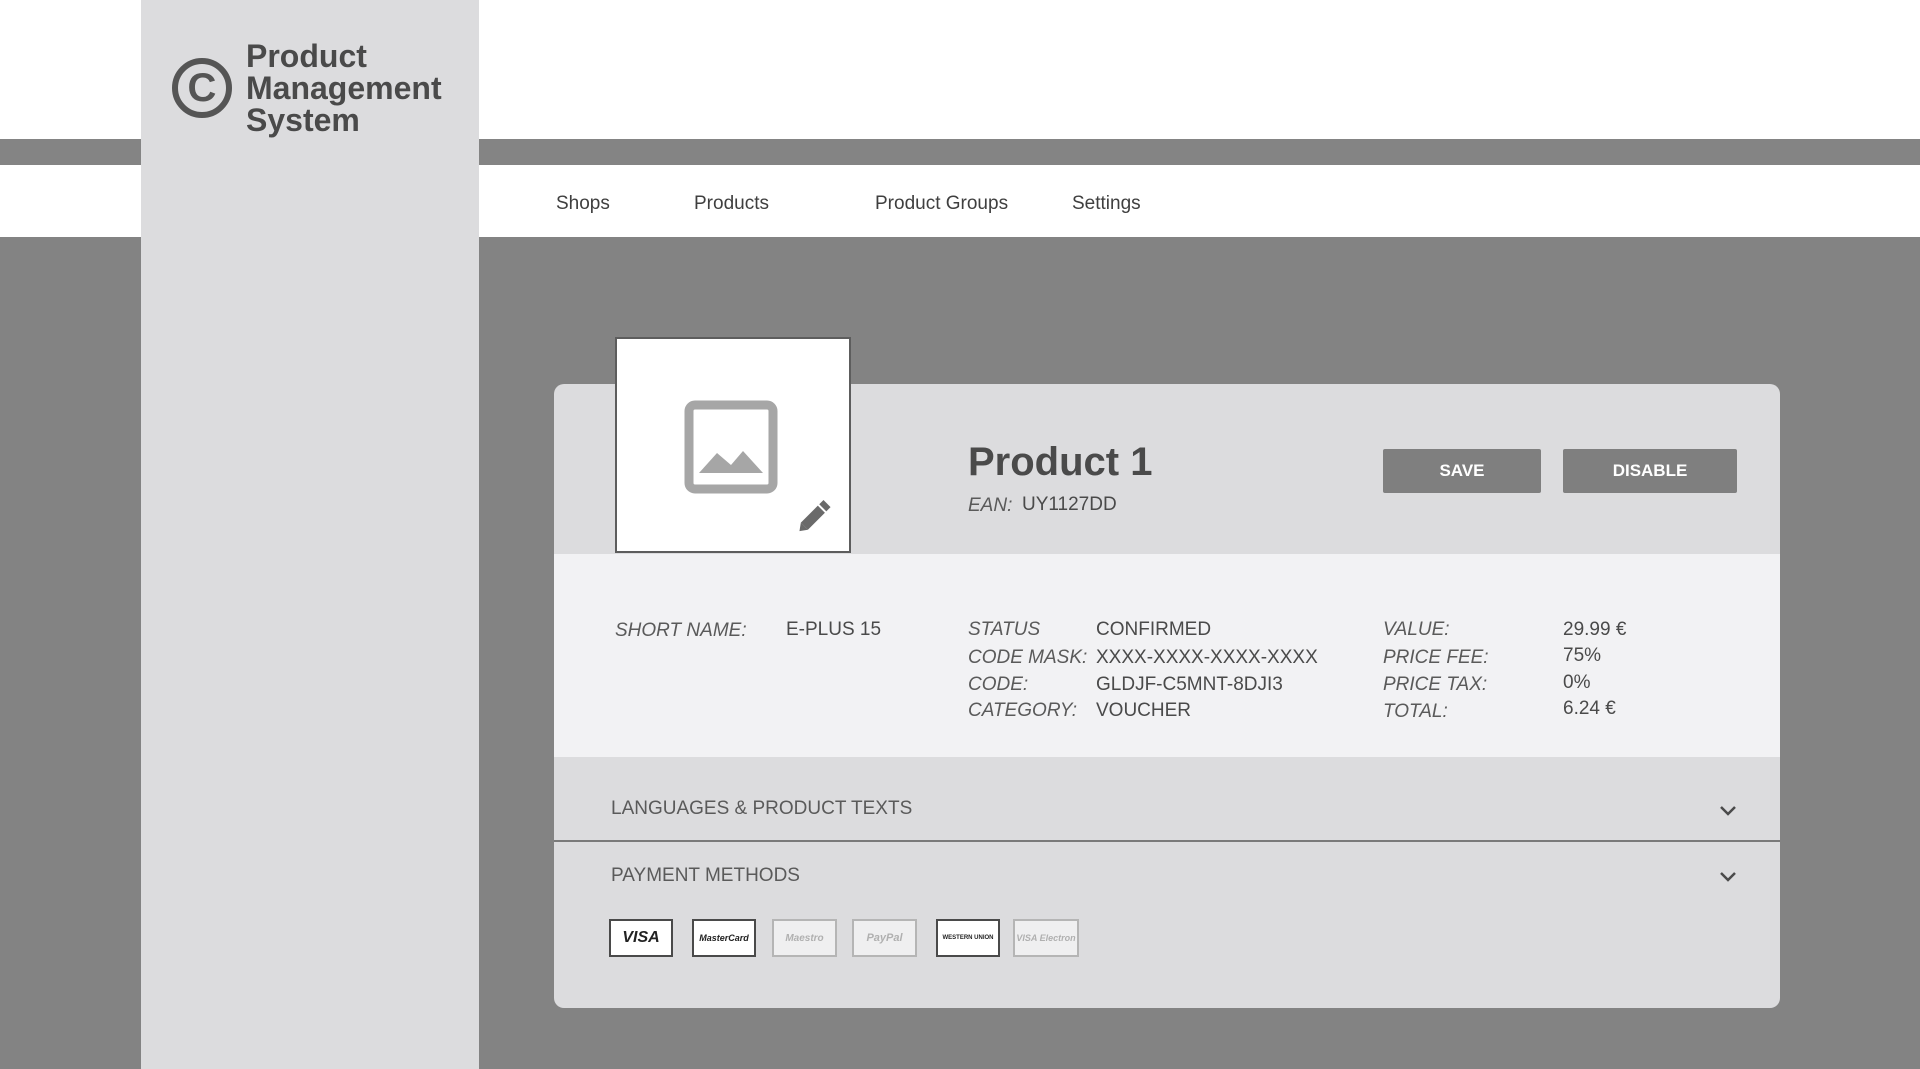  I want to click on value-label: VALUE:, so click(1416, 629).